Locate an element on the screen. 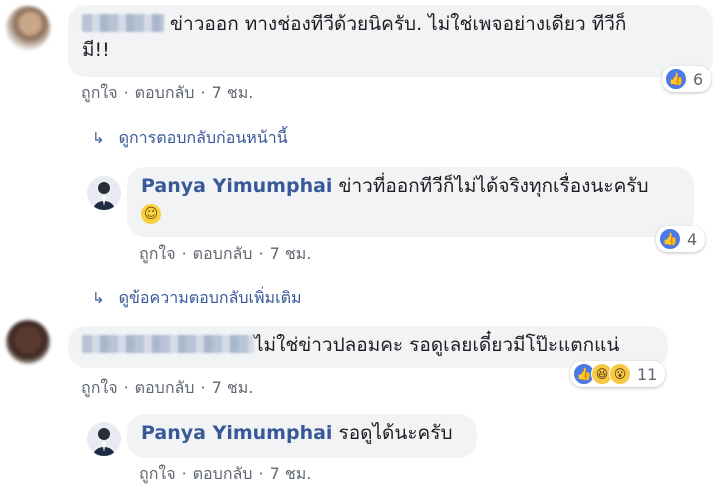 This screenshot has width=723, height=499. view-previous-replies: ↳ ดูการตอบกลับก่อนหน้านี้ is located at coordinates (190, 138).